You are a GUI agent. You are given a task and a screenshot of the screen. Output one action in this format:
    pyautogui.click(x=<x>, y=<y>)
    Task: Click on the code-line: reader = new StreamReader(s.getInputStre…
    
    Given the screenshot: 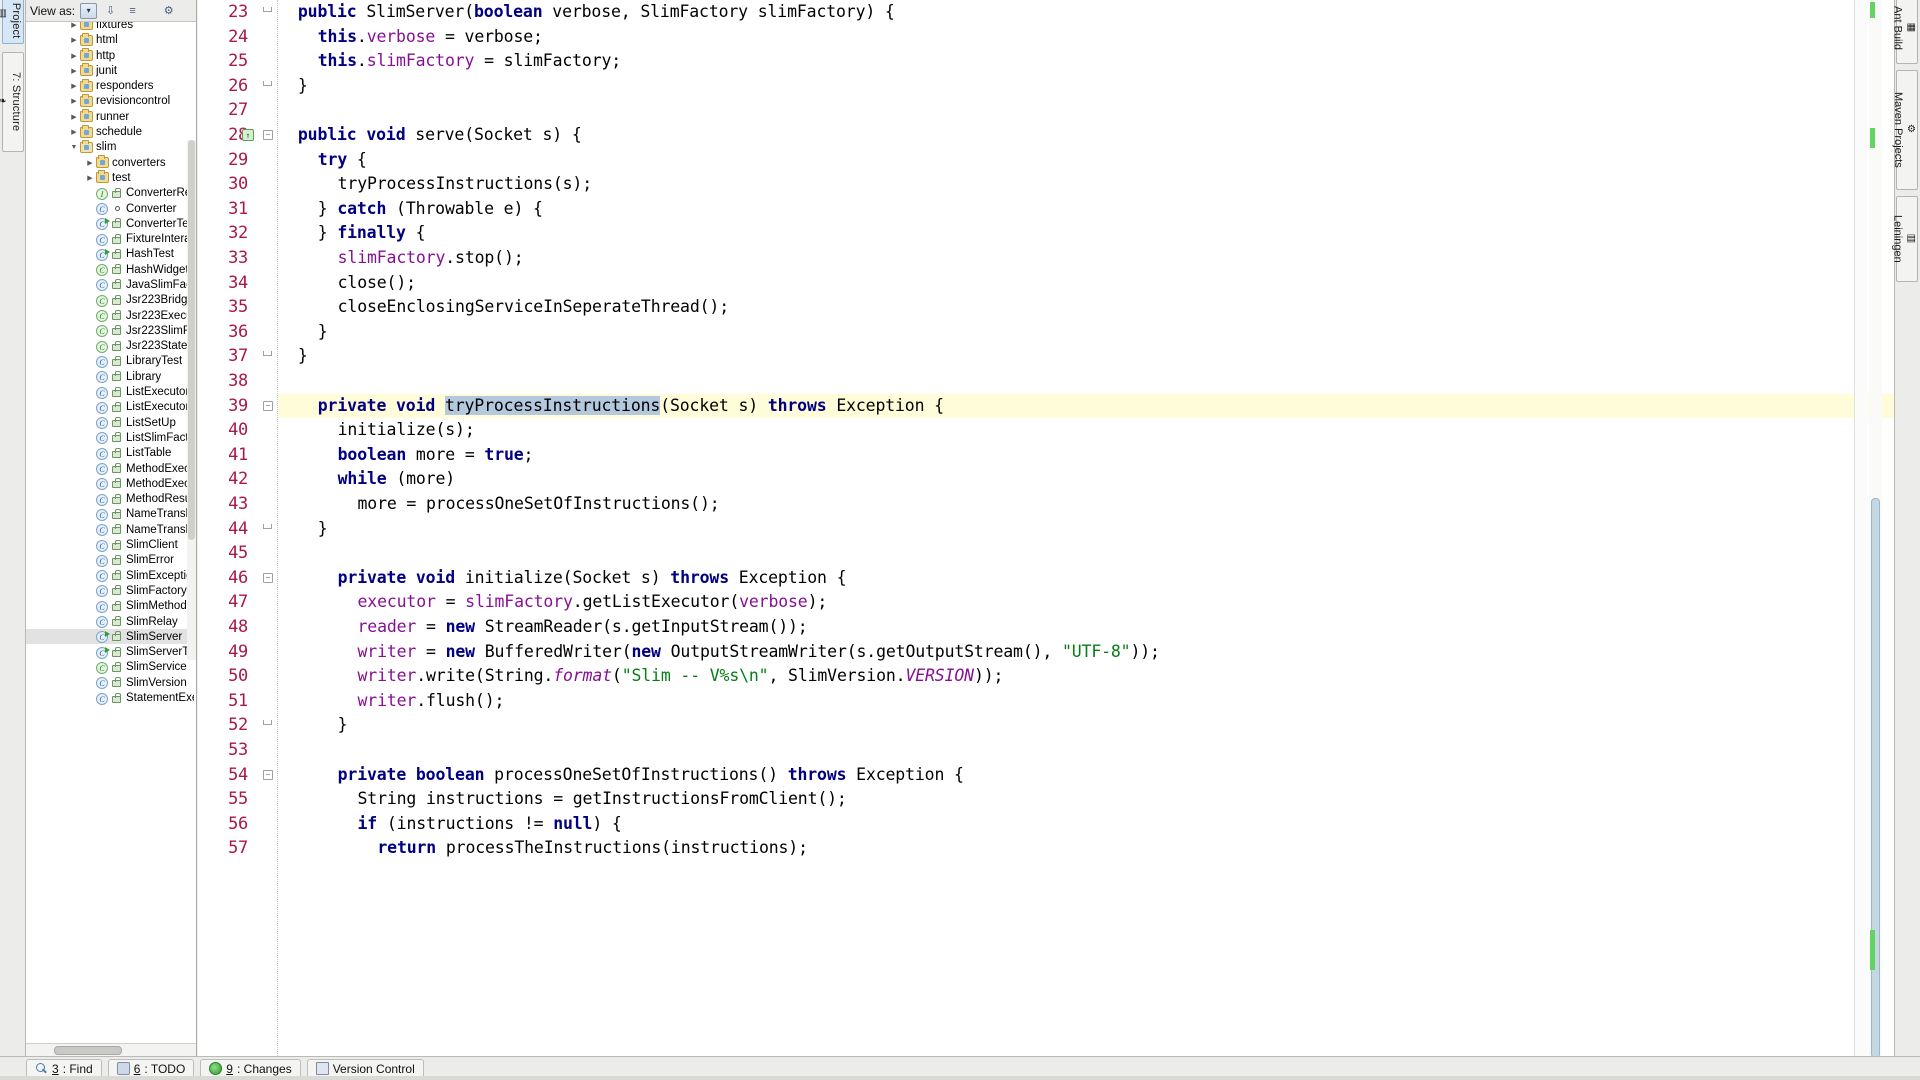 What is the action you would take?
    pyautogui.click(x=583, y=627)
    